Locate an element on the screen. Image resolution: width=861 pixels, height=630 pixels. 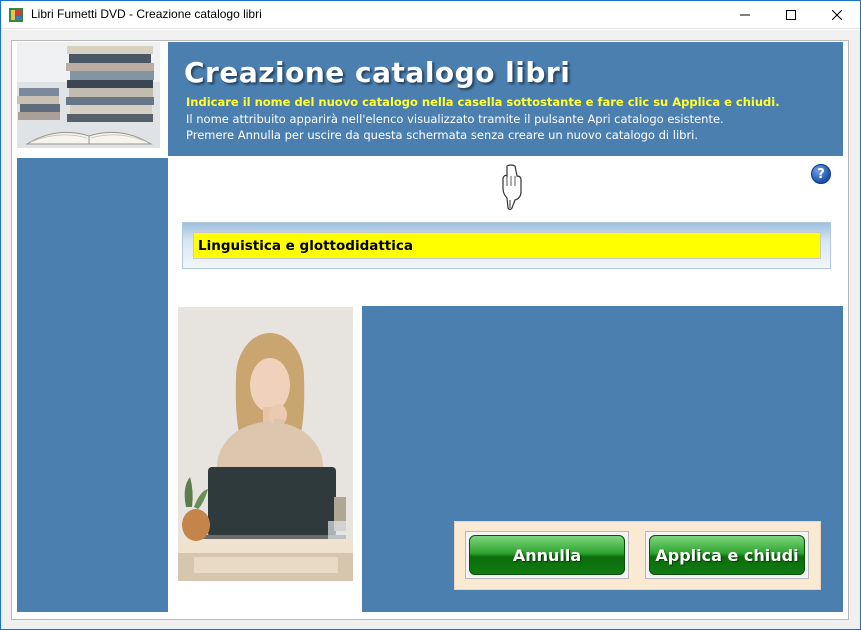
page-title: Creazione catalogo libri is located at coordinates (377, 72).